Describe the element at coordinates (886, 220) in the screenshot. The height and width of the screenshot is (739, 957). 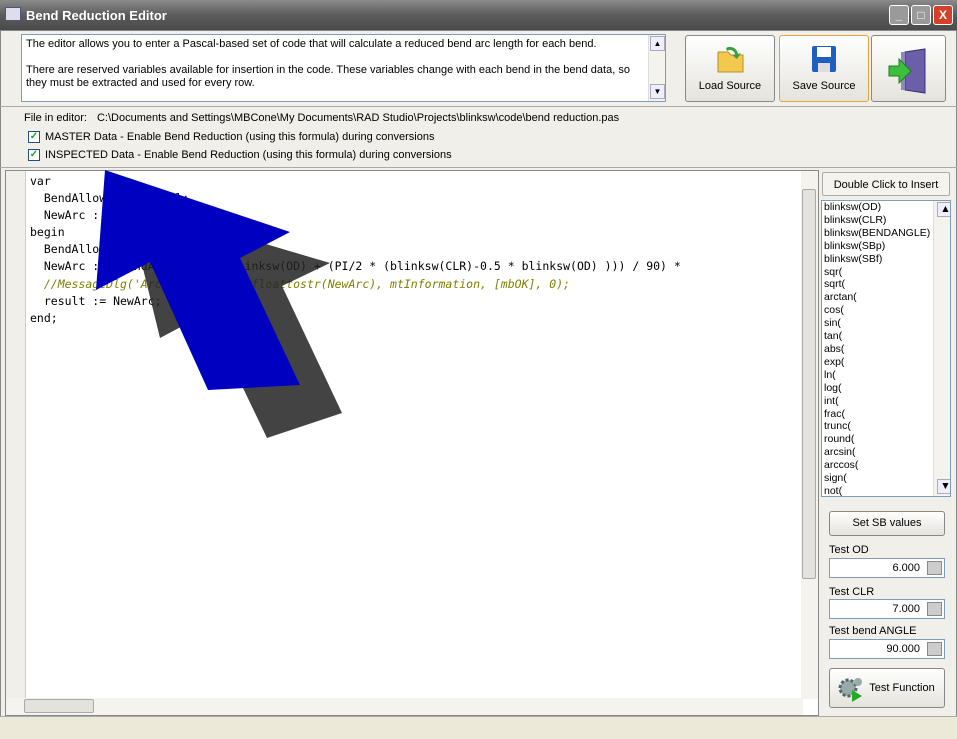
I see `insert-list-item: blinksw(CLR)` at that location.